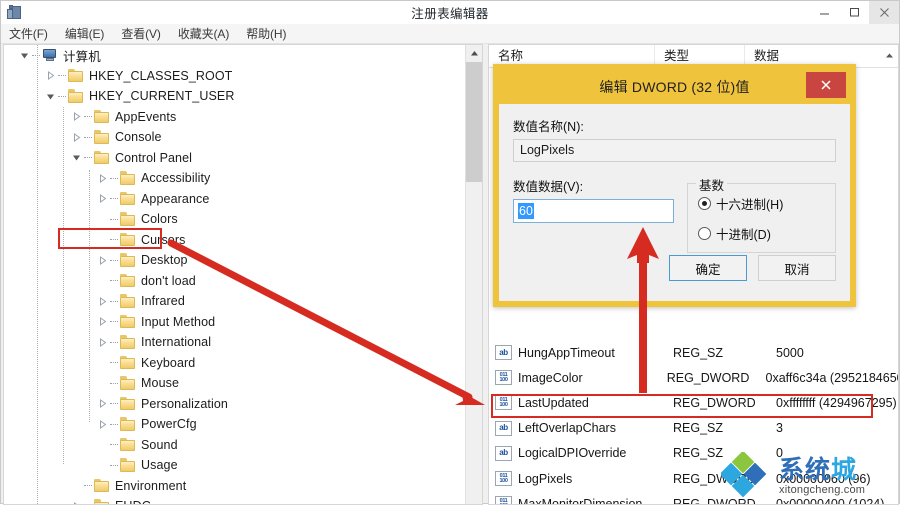  I want to click on tree-item-mouse: Mouse, so click(234, 383).